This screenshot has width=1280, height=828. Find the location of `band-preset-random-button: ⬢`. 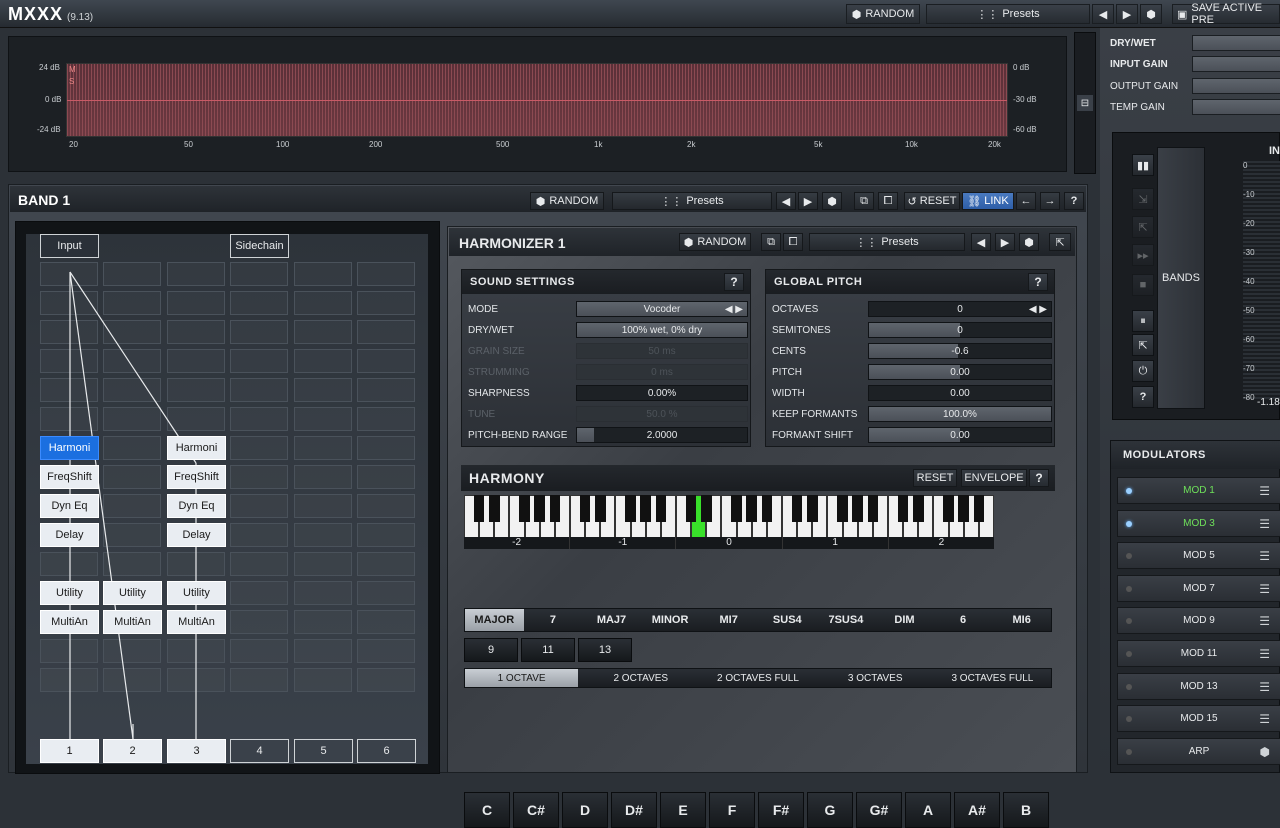

band-preset-random-button: ⬢ is located at coordinates (832, 201).